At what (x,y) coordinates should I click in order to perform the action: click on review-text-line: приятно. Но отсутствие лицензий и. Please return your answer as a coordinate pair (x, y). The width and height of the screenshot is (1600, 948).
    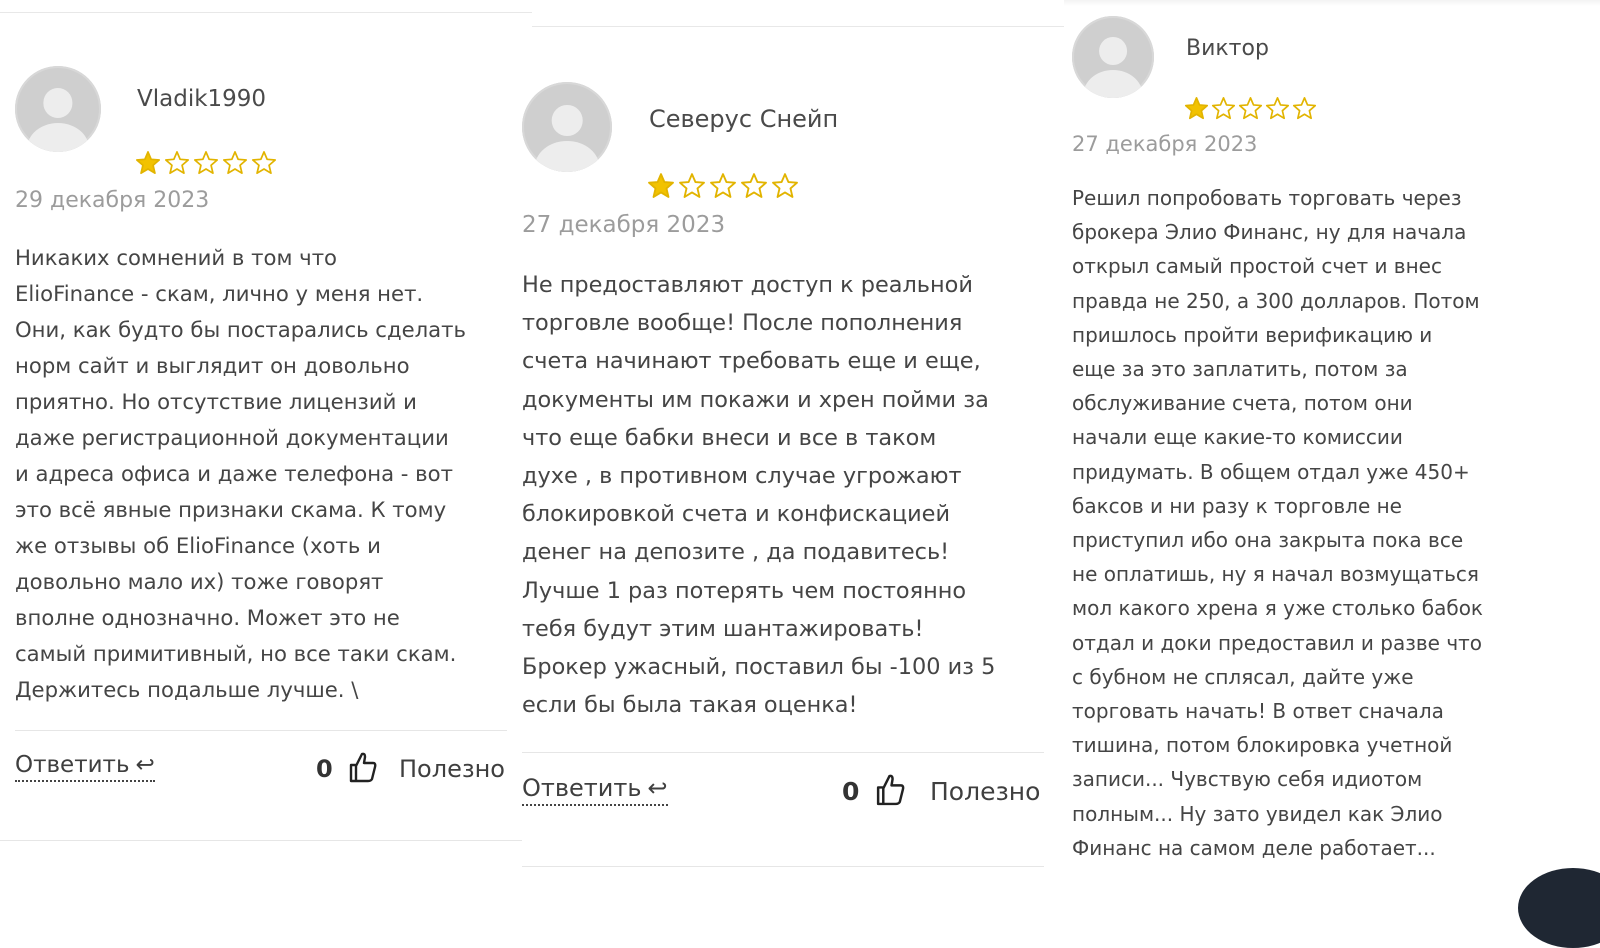
    Looking at the image, I should click on (216, 401).